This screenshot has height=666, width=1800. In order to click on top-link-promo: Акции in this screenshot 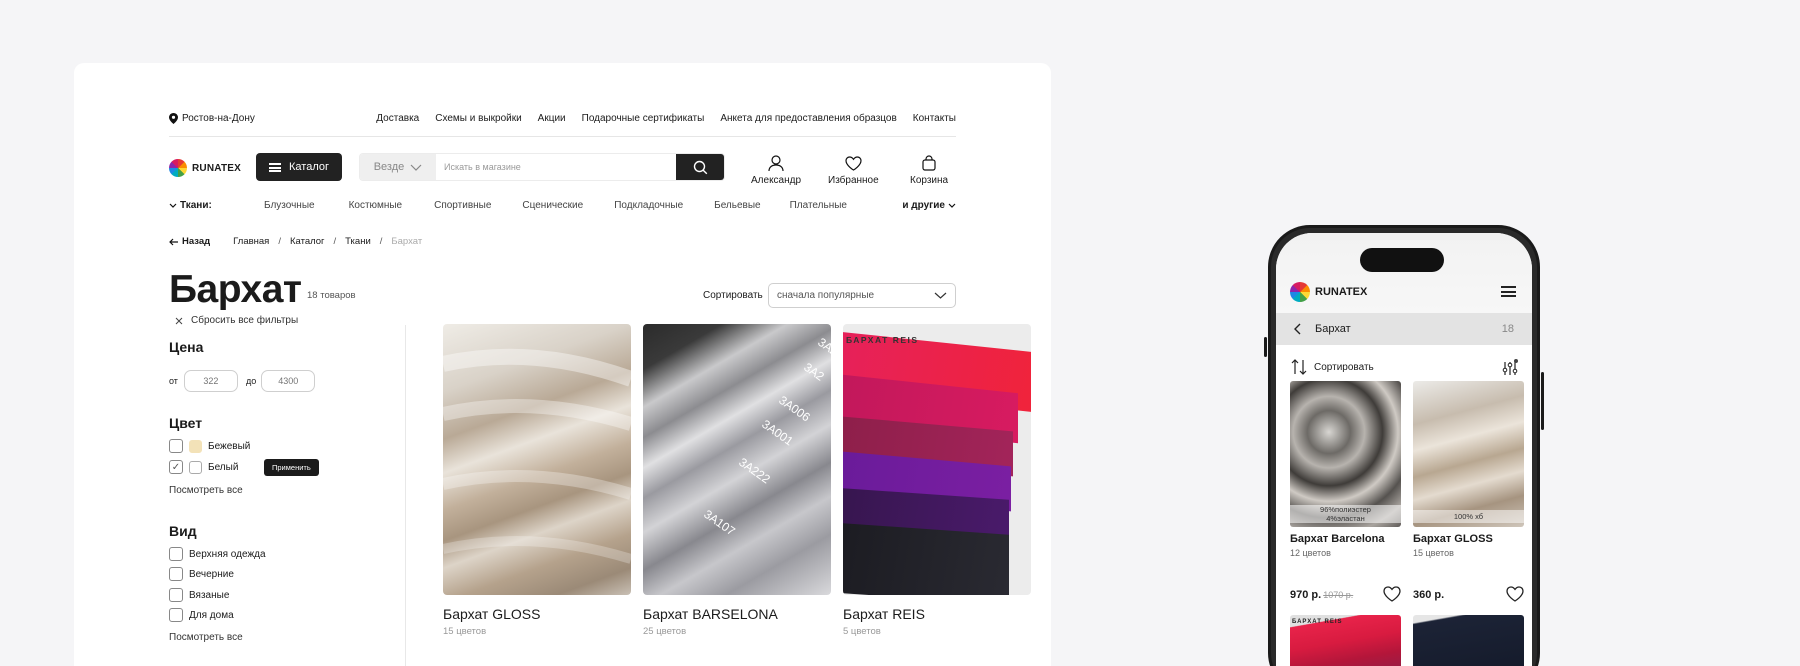, I will do `click(552, 118)`.